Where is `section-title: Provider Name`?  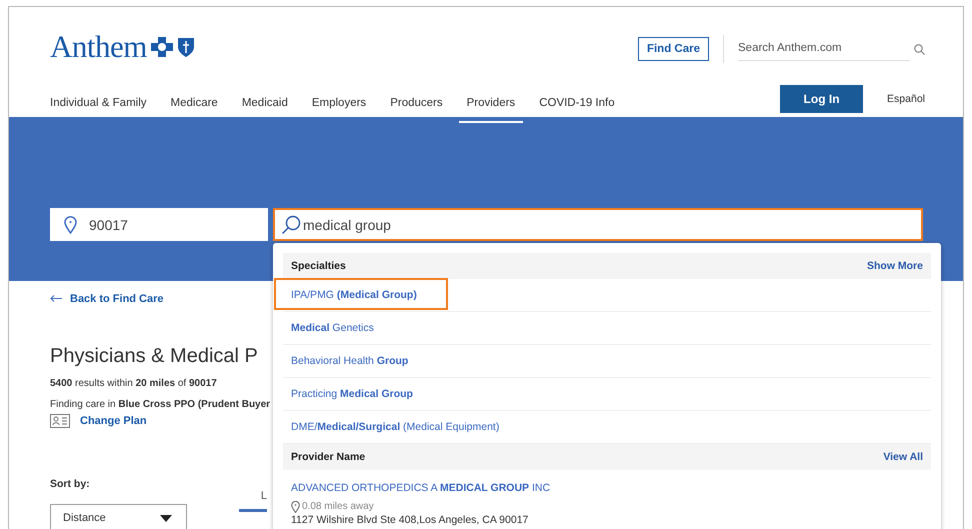
section-title: Provider Name is located at coordinates (328, 457).